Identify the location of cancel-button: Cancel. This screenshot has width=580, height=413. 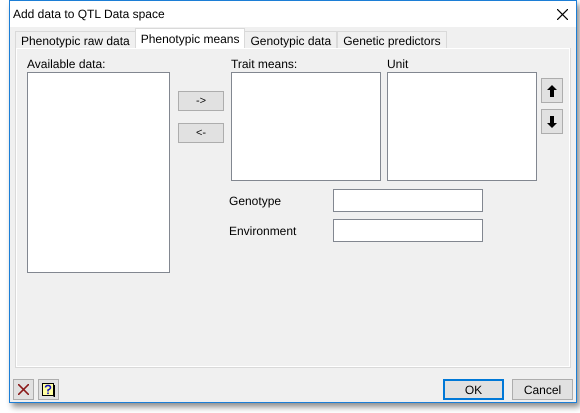
(542, 389).